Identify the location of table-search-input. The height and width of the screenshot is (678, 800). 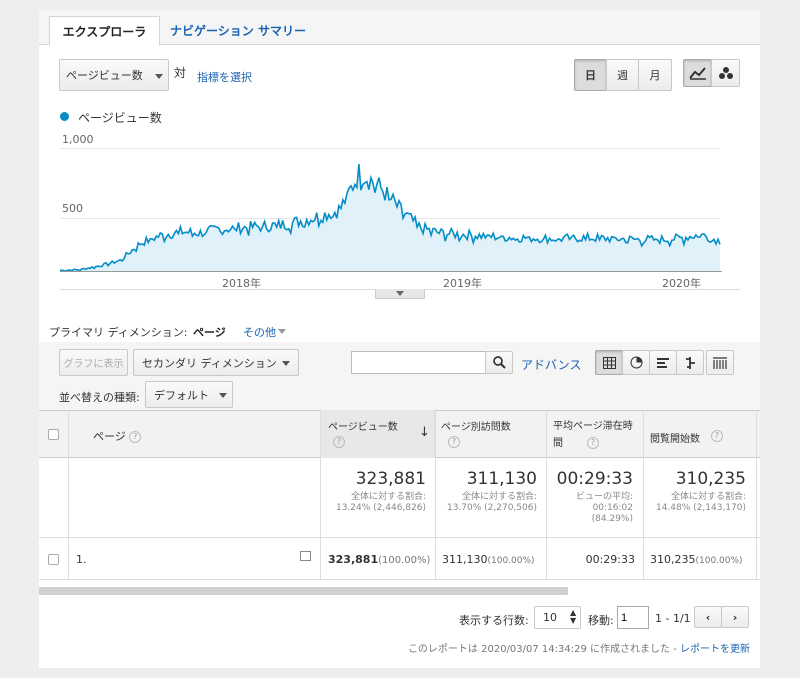
(418, 362).